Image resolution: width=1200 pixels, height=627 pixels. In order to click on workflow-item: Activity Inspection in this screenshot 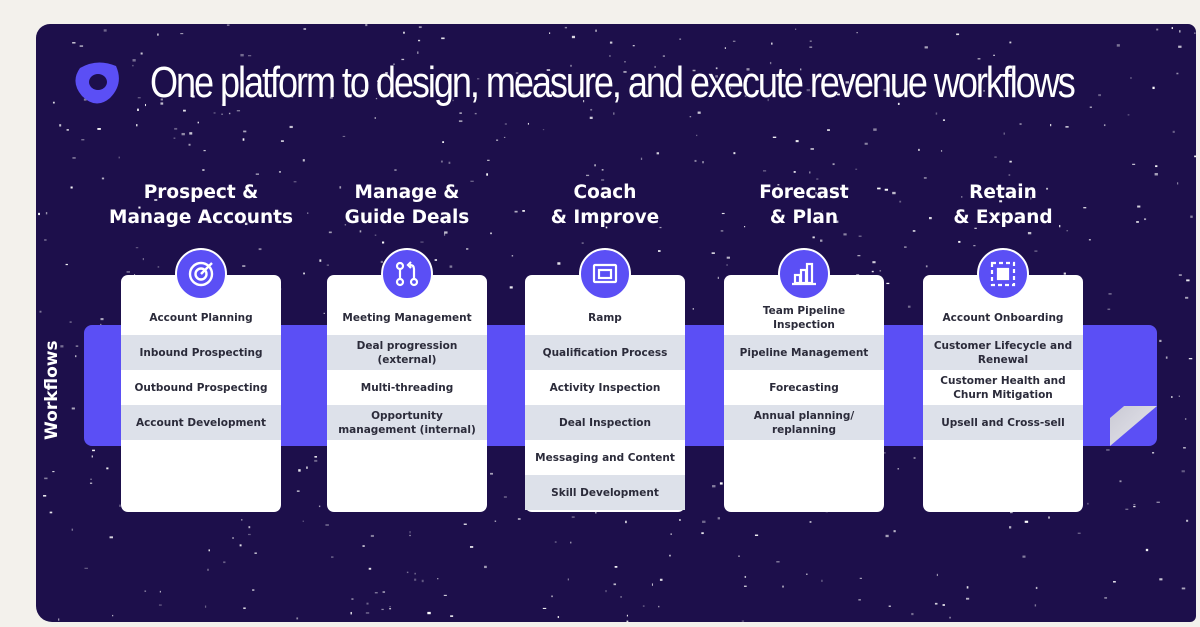, I will do `click(605, 387)`.